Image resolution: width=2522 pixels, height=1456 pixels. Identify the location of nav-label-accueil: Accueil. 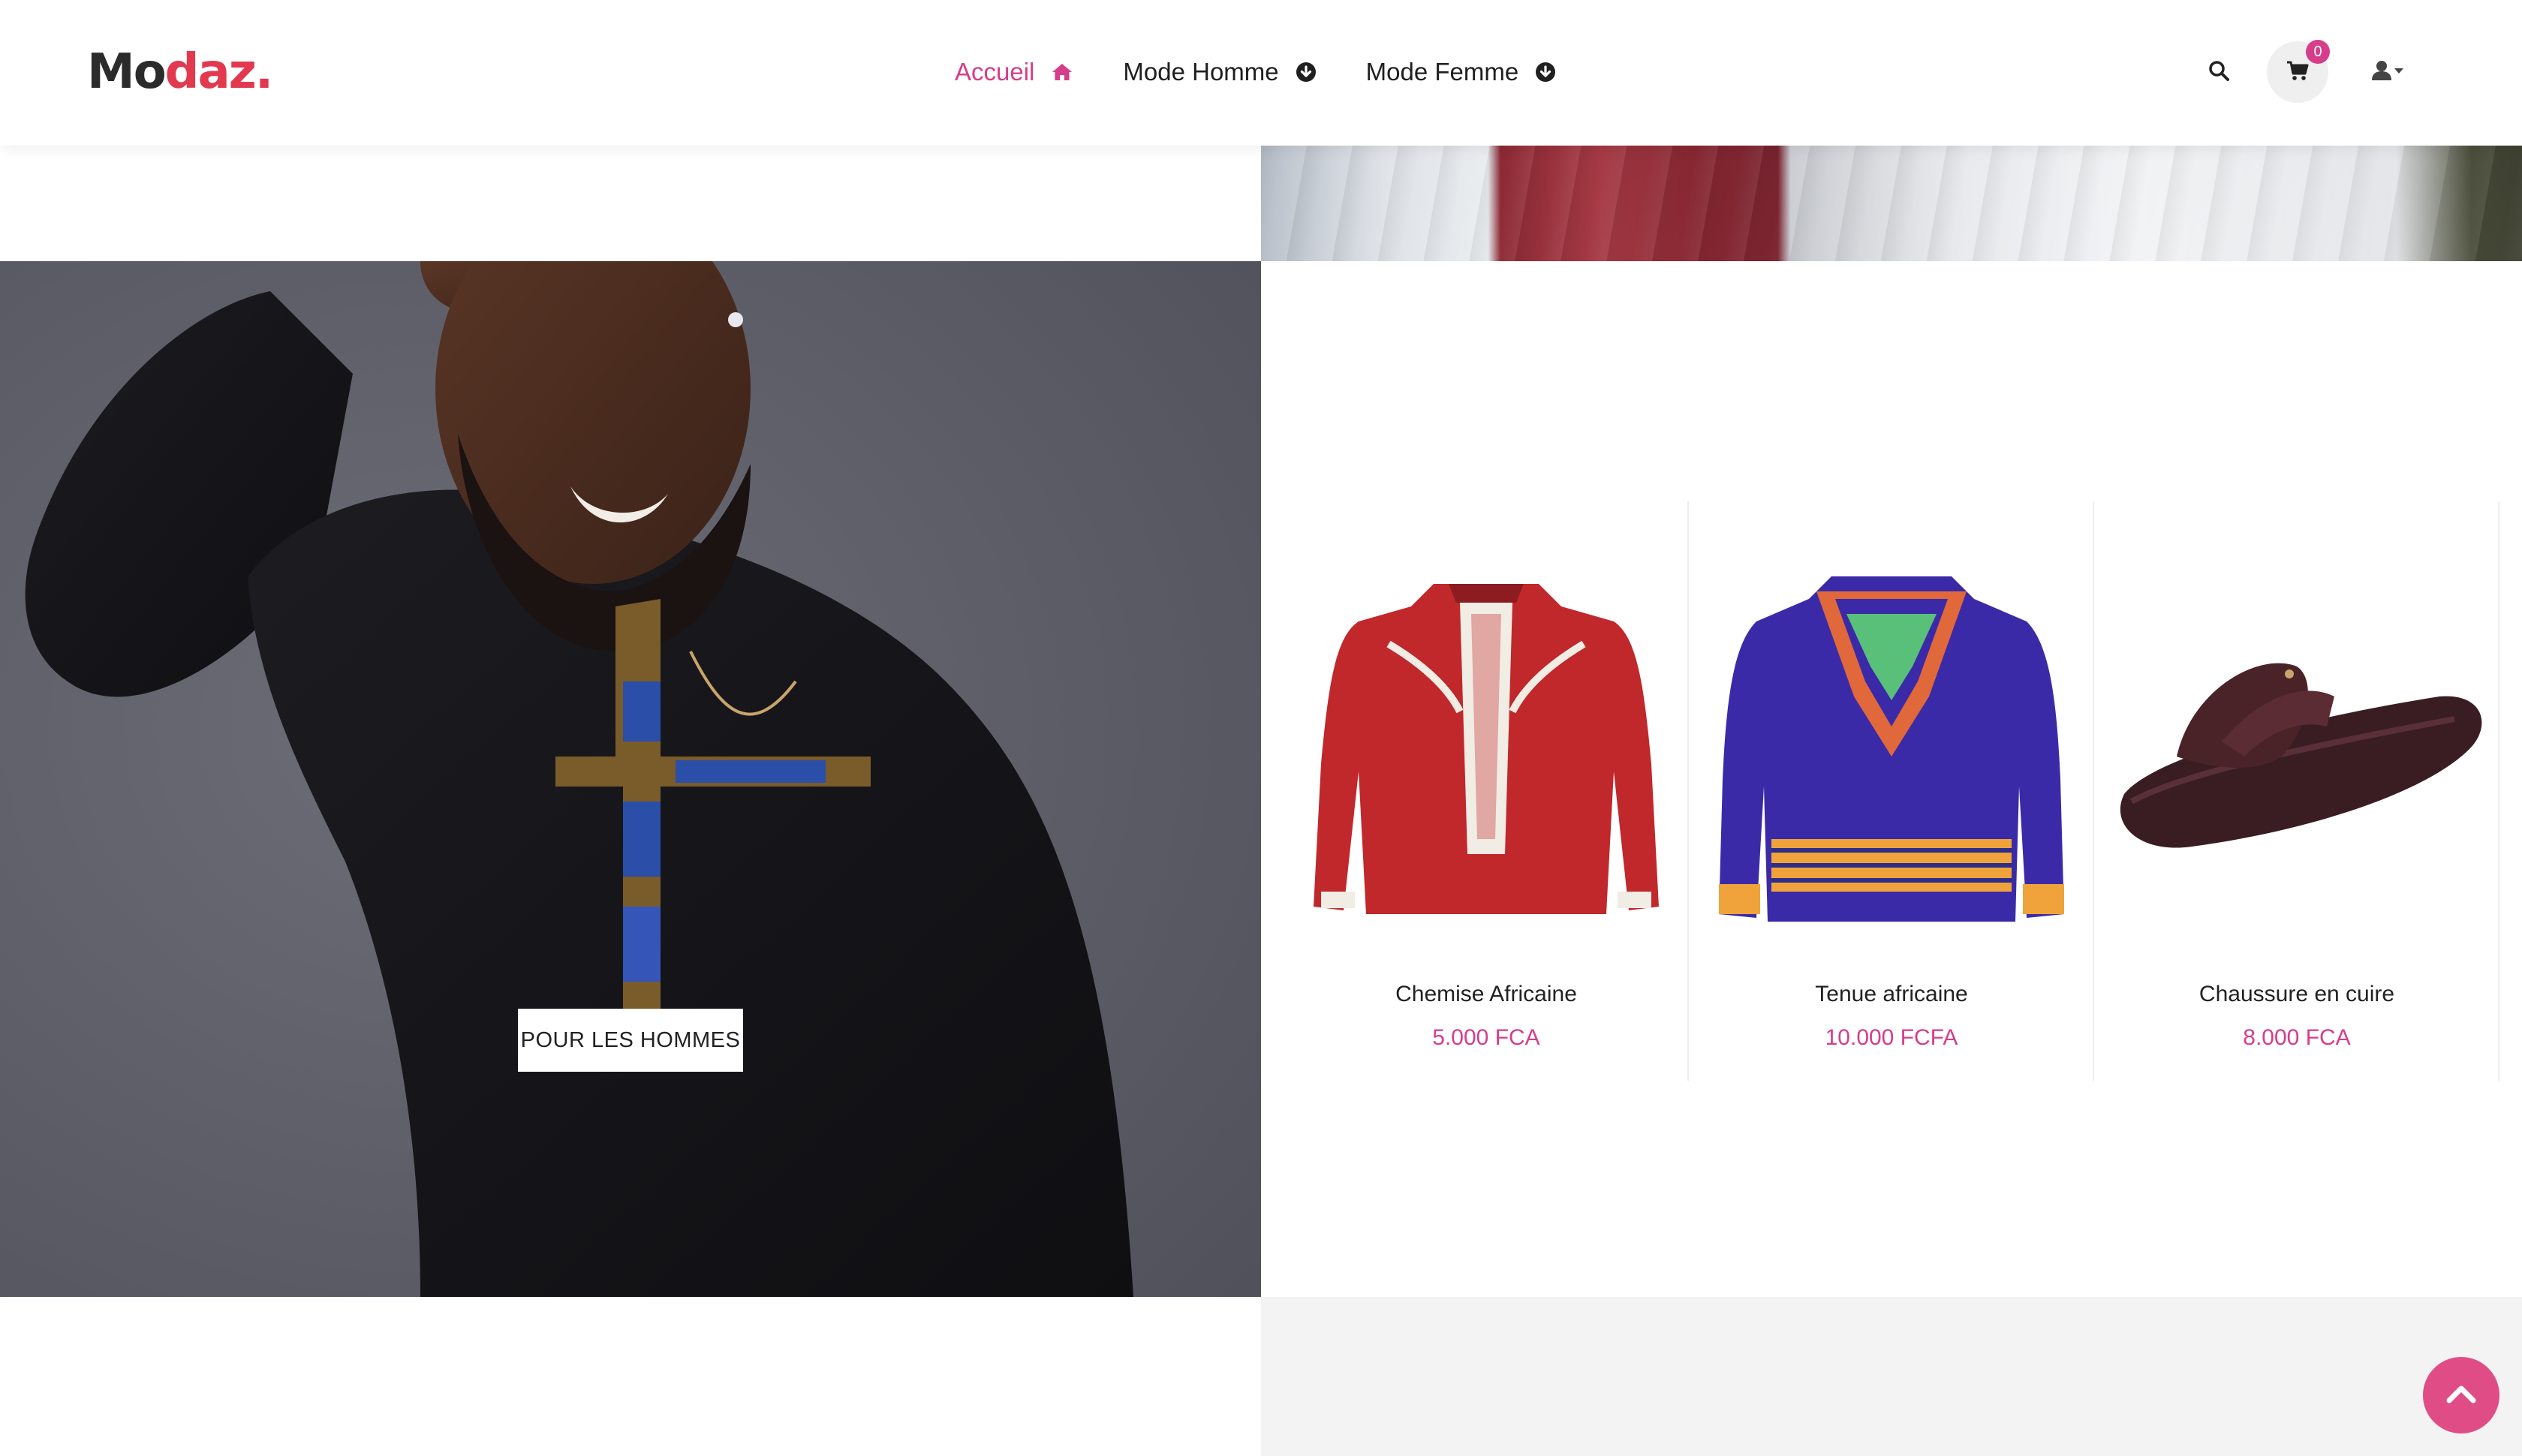
(995, 72).